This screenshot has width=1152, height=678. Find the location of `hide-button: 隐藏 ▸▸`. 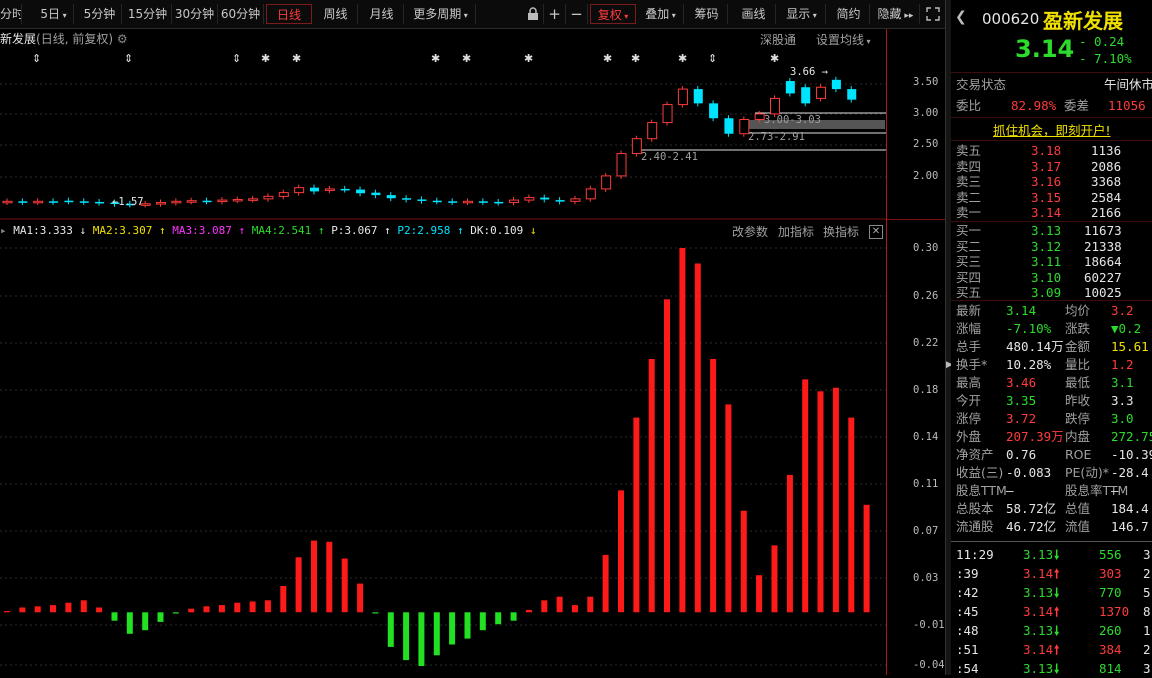

hide-button: 隐藏 ▸▸ is located at coordinates (896, 14).